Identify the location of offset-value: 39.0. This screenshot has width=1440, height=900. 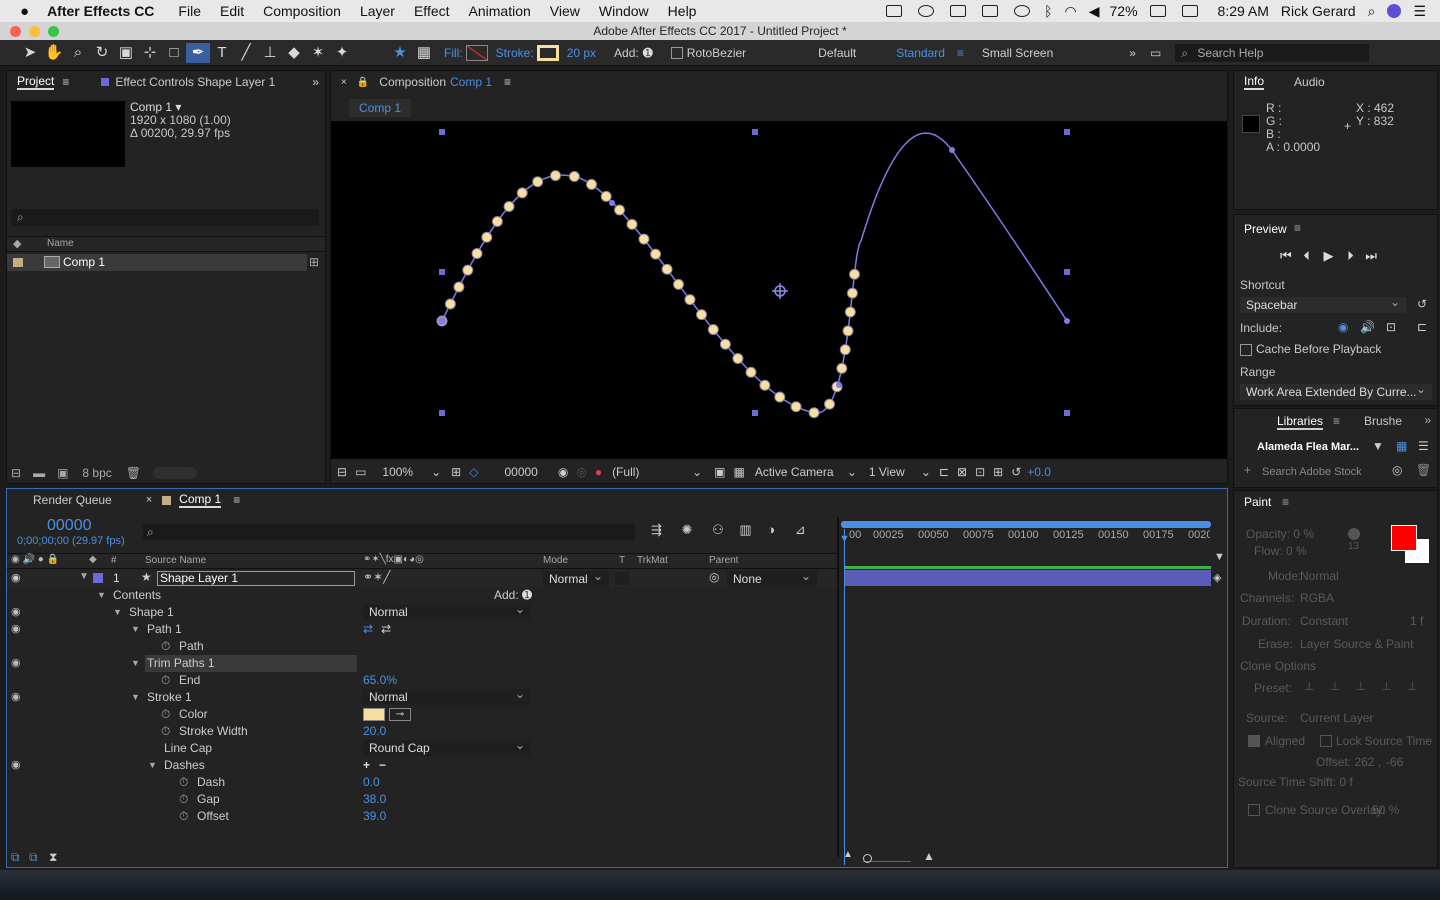
(374, 816).